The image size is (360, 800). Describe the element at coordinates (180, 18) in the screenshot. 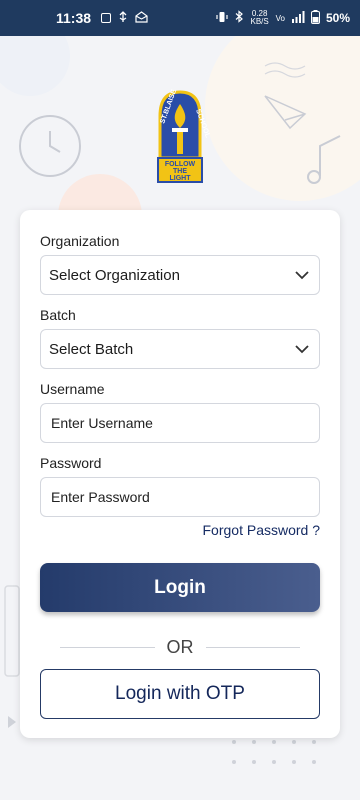

I see `status-bar: 11:38 0.28 KB/S Vo 50%` at that location.